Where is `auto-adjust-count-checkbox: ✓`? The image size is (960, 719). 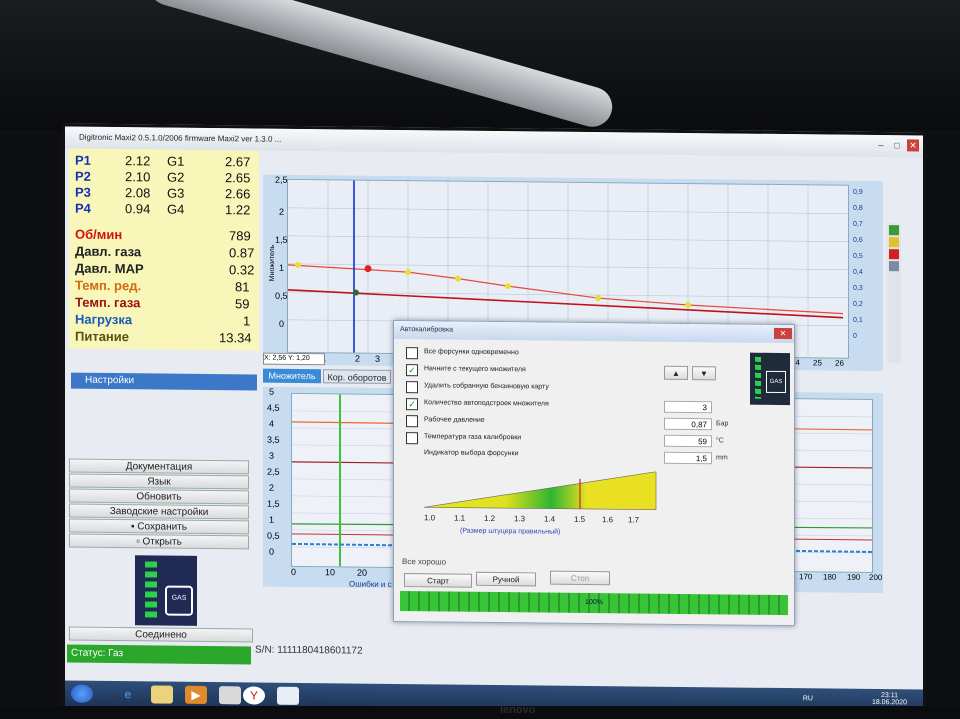 auto-adjust-count-checkbox: ✓ is located at coordinates (412, 404).